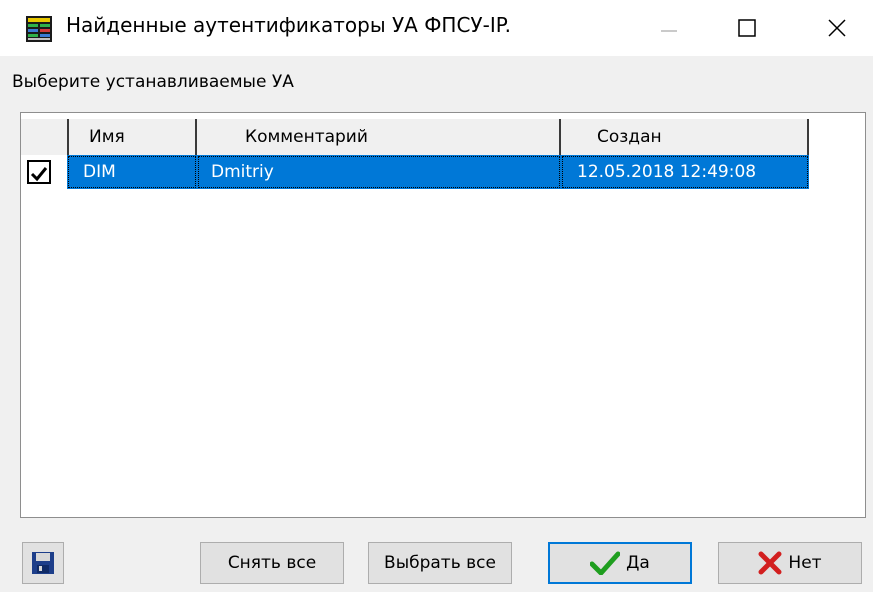  I want to click on clear-all-label: Снять все, so click(272, 563).